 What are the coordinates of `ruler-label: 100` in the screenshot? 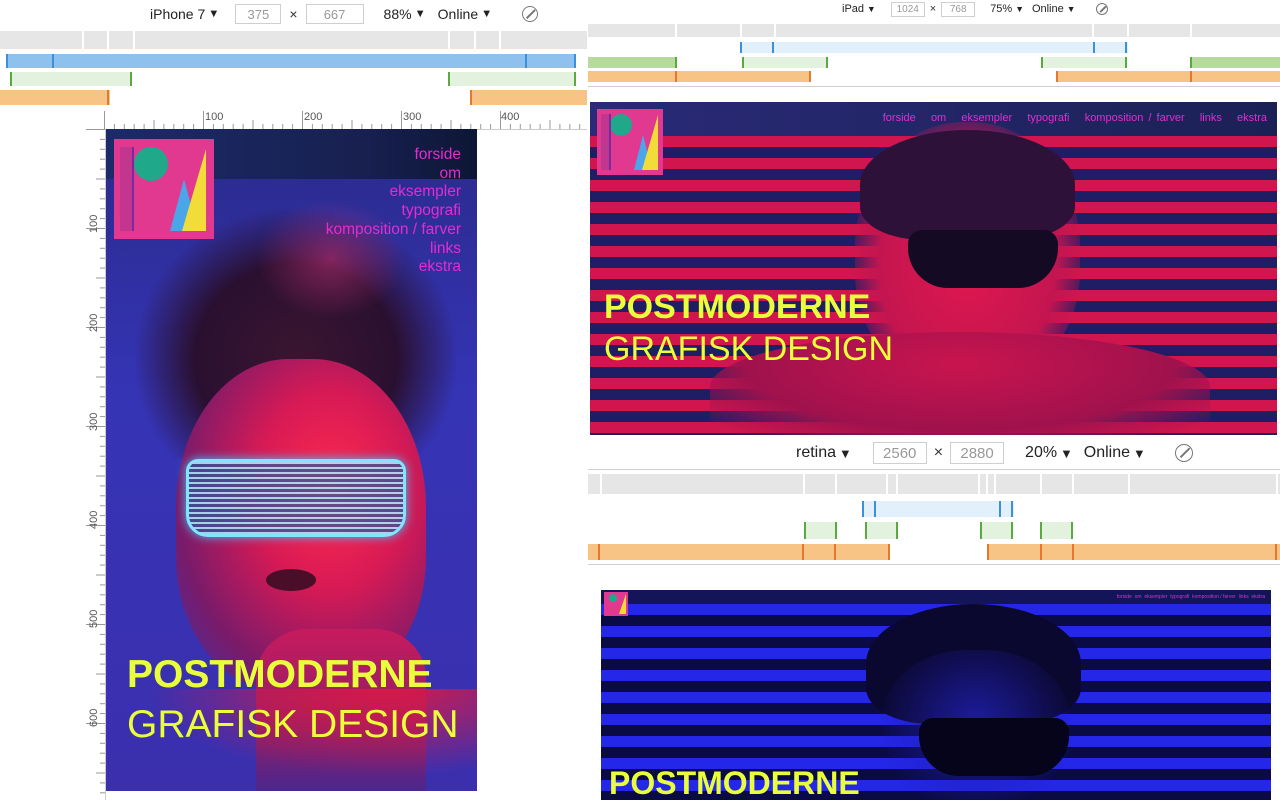 It's located at (214, 117).